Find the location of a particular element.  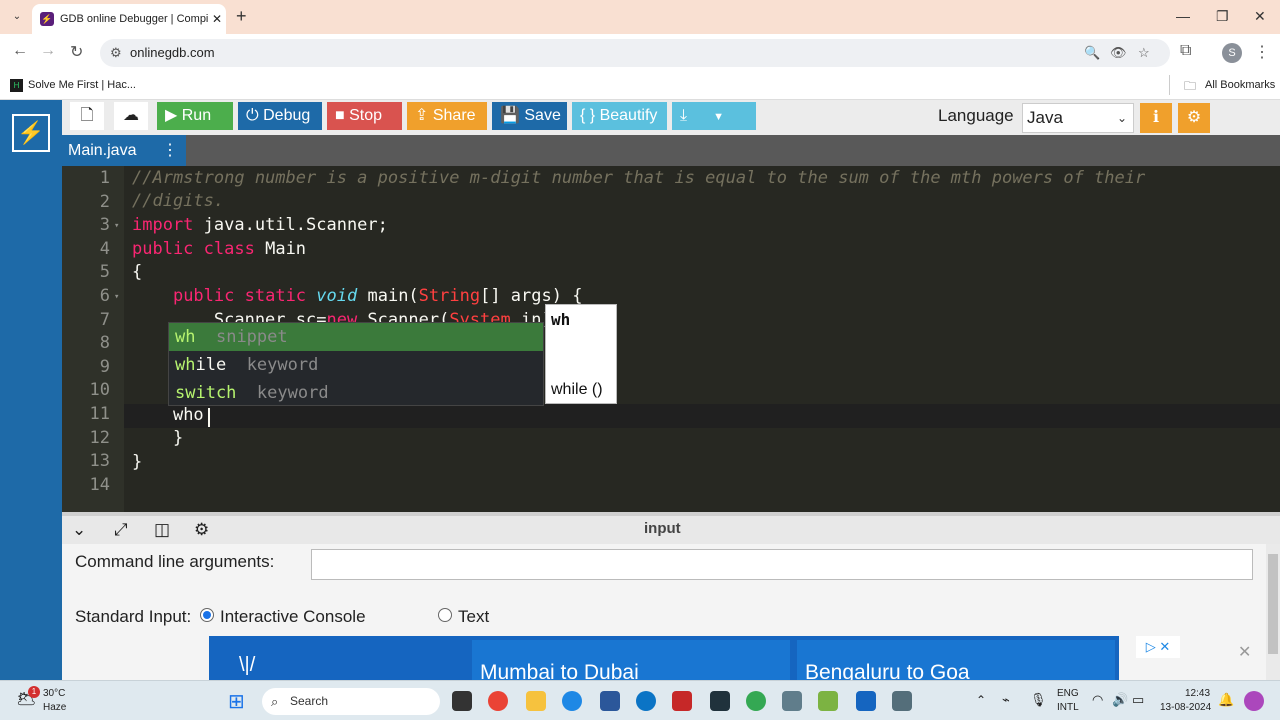

chrome-profile-icon is located at coordinates (756, 701).